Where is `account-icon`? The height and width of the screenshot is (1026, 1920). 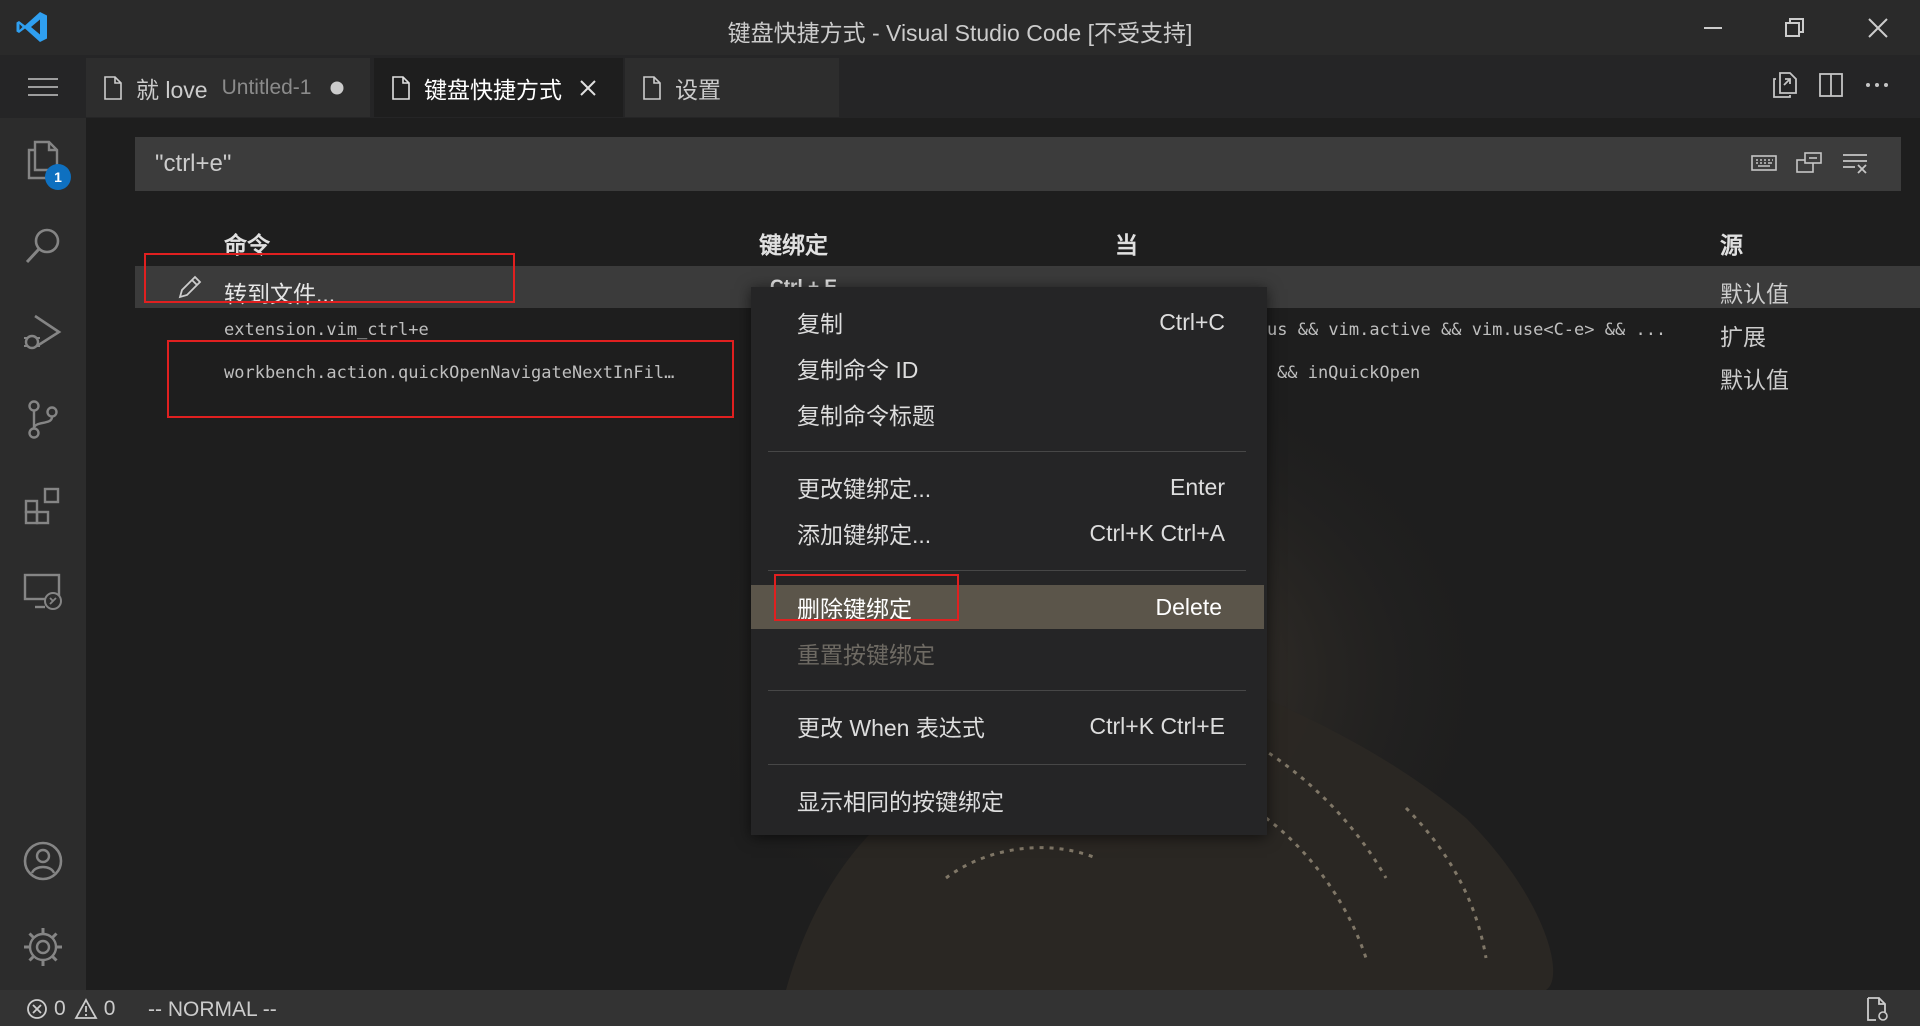
account-icon is located at coordinates (43, 861).